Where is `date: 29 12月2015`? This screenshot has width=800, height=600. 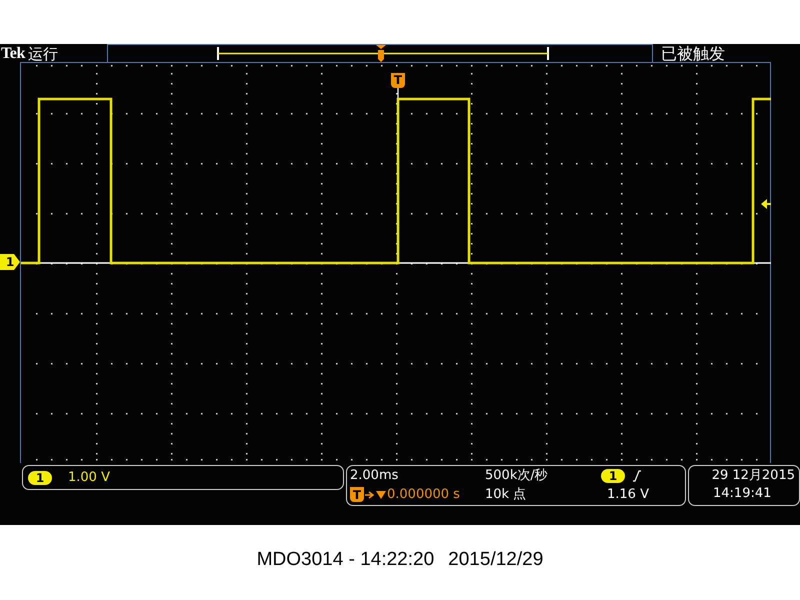 date: 29 12月2015 is located at coordinates (753, 476).